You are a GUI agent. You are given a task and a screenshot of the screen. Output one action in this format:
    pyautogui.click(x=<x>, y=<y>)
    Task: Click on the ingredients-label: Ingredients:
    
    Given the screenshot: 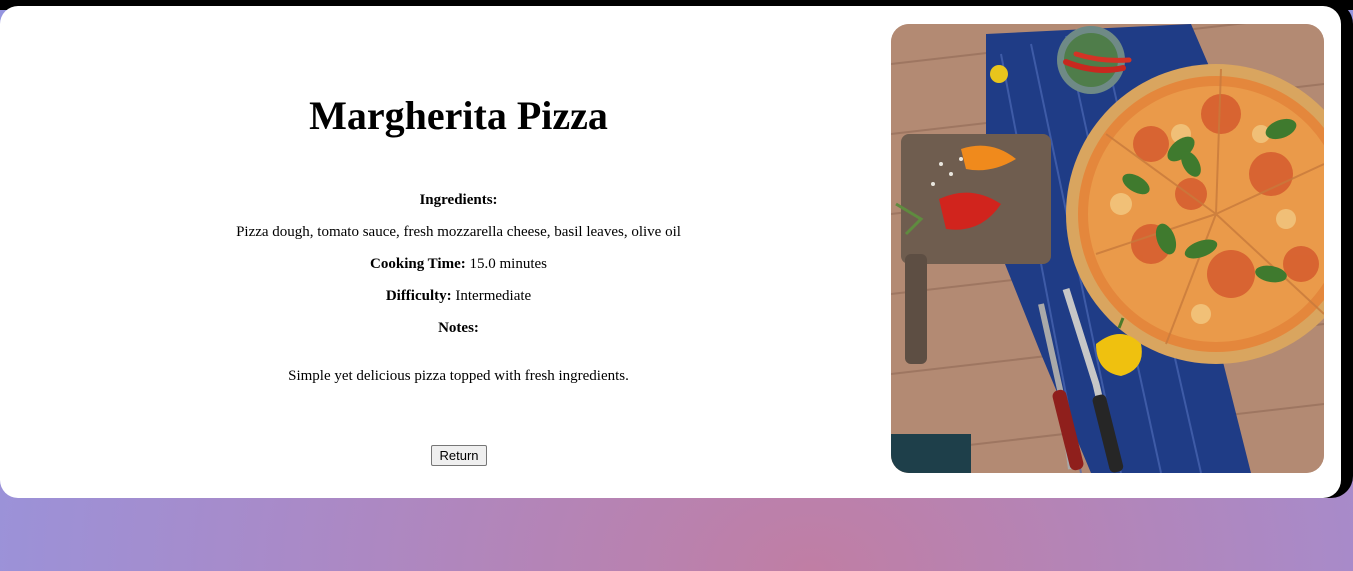 What is the action you would take?
    pyautogui.click(x=458, y=200)
    